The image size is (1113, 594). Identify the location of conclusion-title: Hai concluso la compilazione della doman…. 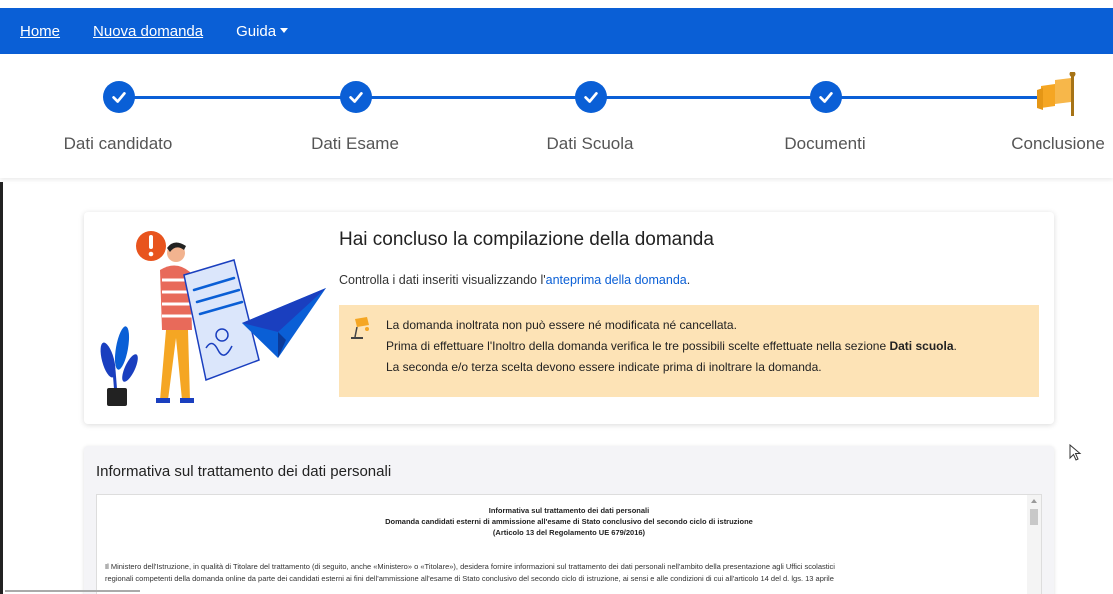
(526, 239).